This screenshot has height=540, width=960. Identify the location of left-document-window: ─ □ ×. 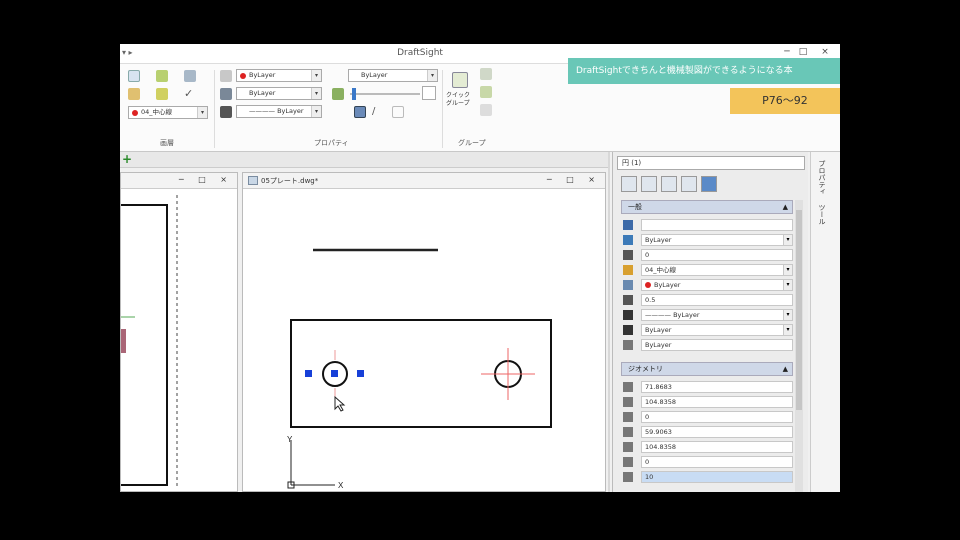
(179, 332).